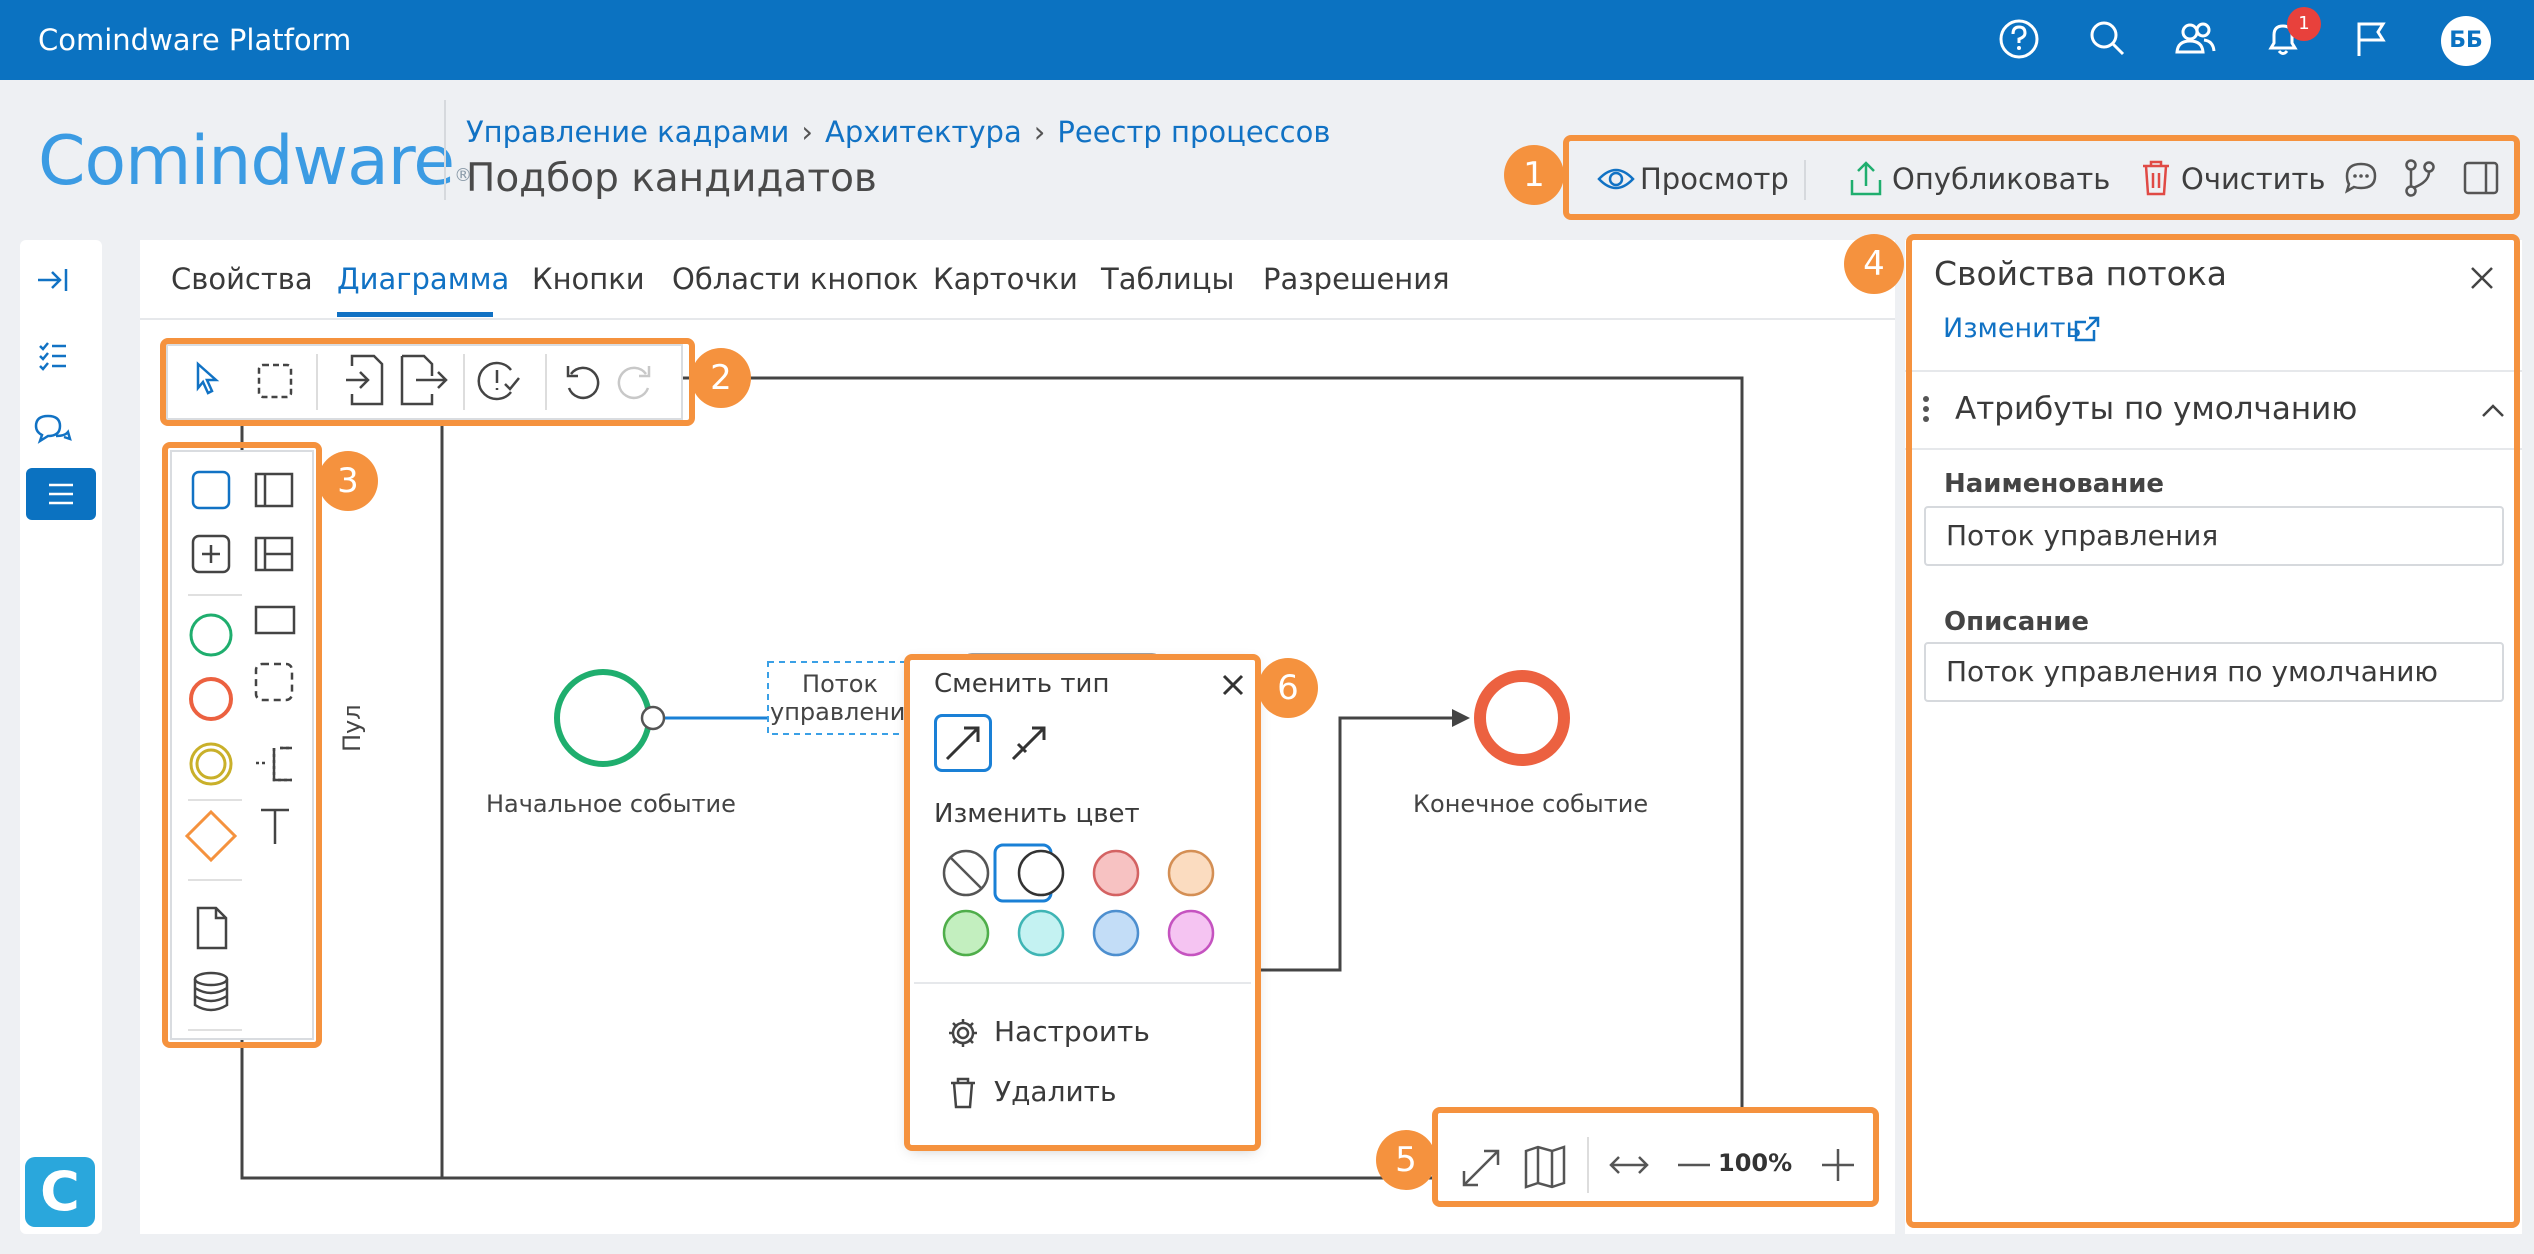 This screenshot has height=1254, width=2534. What do you see at coordinates (2195, 39) in the screenshot?
I see `users-icon` at bounding box center [2195, 39].